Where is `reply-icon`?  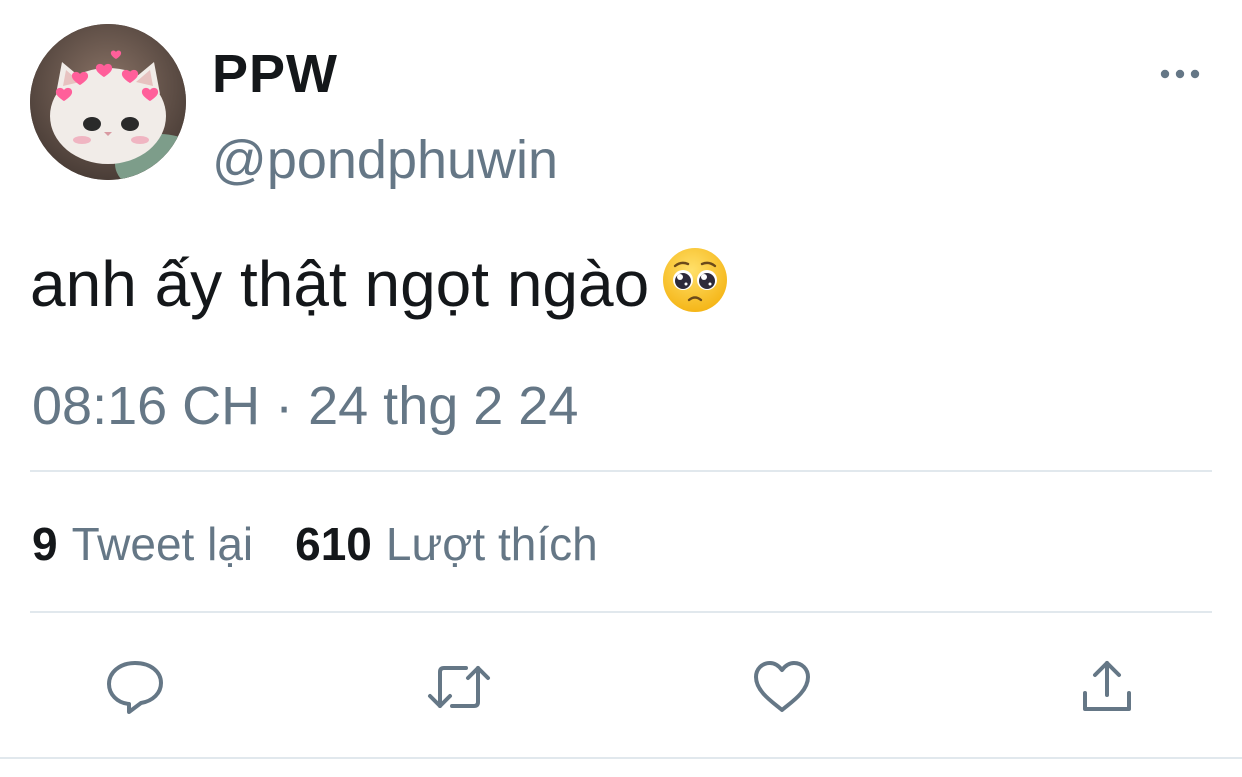
reply-icon is located at coordinates (135, 687).